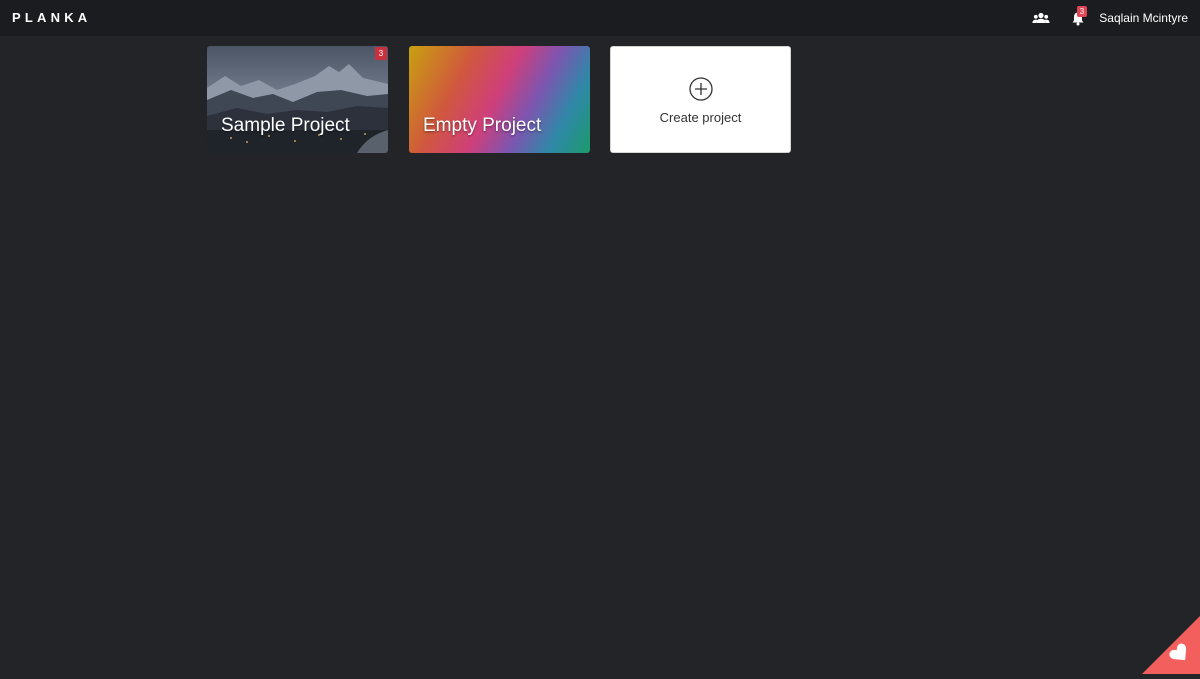 The height and width of the screenshot is (679, 1200). I want to click on create-project-button: Create project, so click(700, 99).